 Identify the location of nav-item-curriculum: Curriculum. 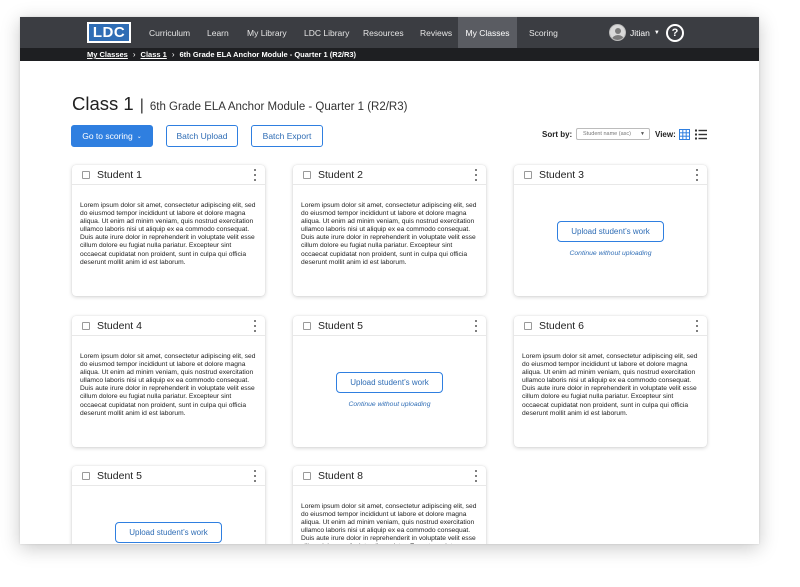
(169, 32).